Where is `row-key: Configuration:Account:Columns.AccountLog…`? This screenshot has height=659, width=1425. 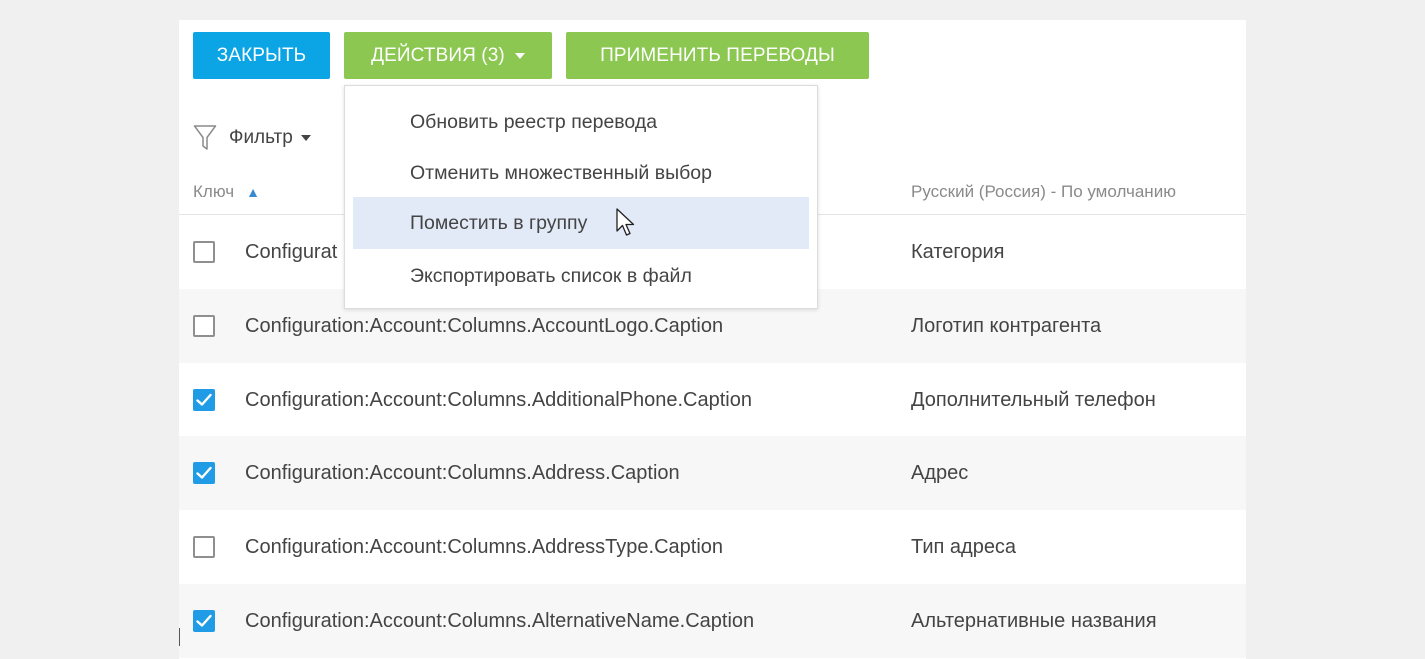 row-key: Configuration:Account:Columns.AccountLog… is located at coordinates (484, 325).